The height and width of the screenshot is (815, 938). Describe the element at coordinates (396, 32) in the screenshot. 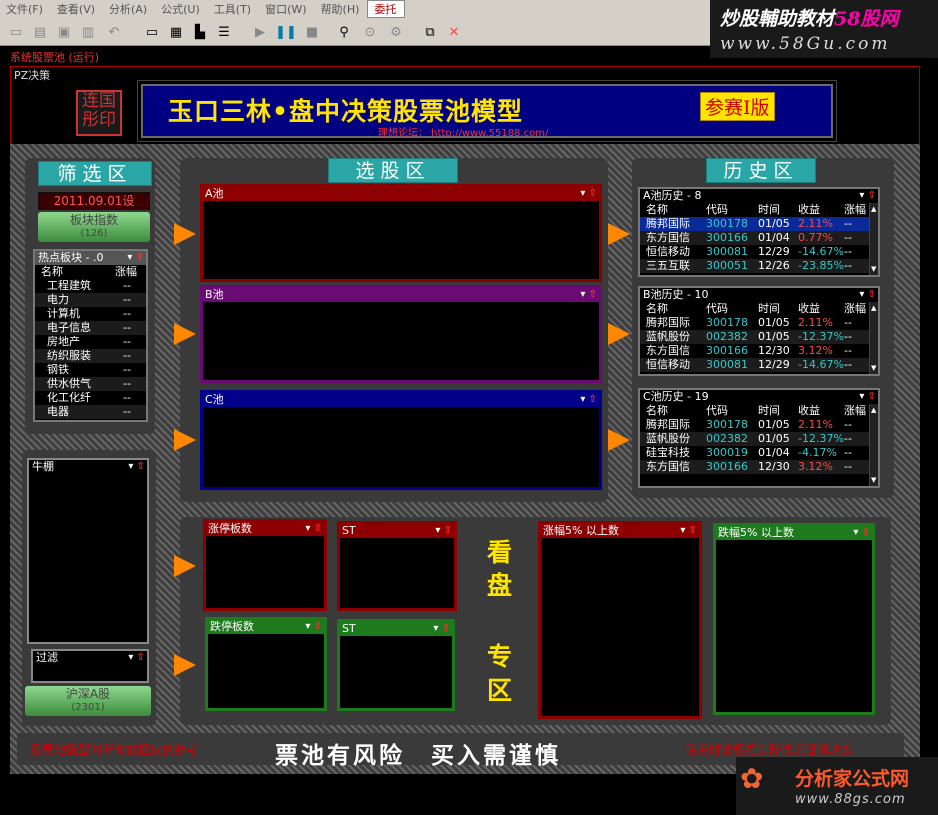

I see `settings-icon: ⚙` at that location.